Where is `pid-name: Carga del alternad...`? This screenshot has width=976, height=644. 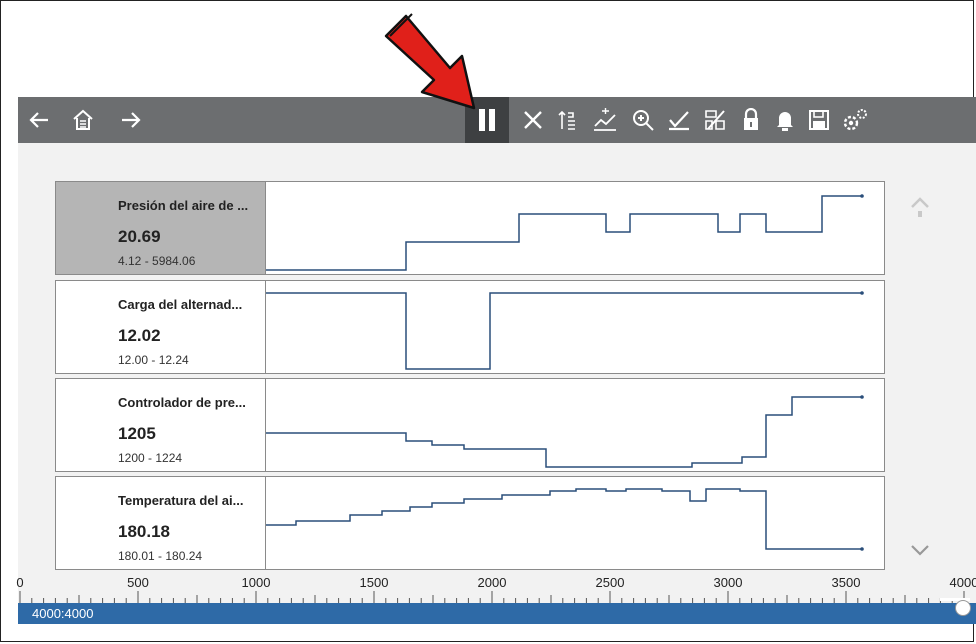 pid-name: Carga del alternad... is located at coordinates (180, 304).